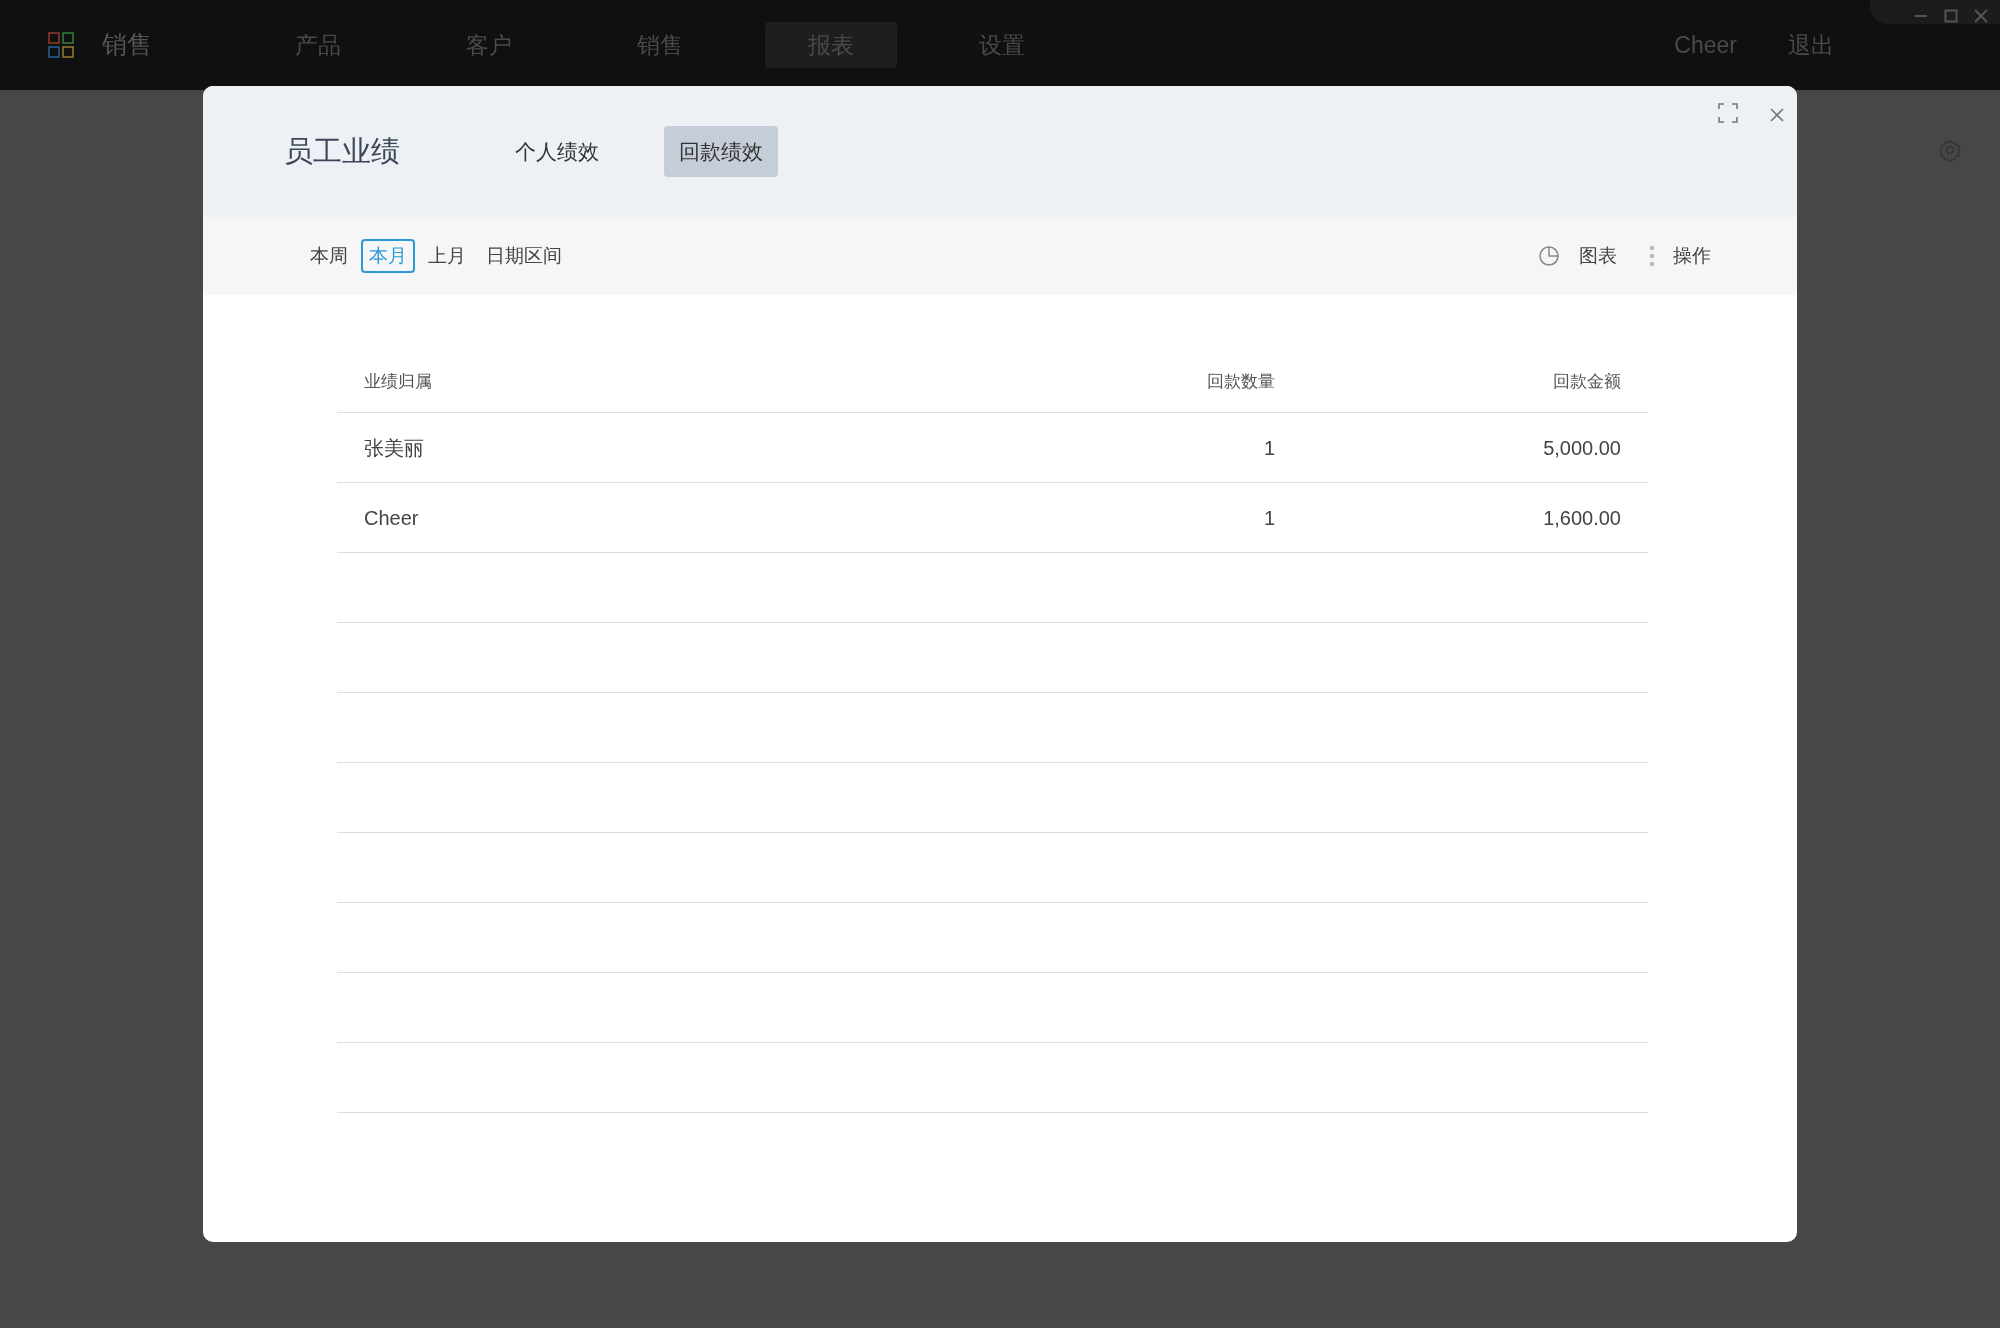 This screenshot has height=1328, width=2000. What do you see at coordinates (61, 45) in the screenshot?
I see `grid-logo-icon` at bounding box center [61, 45].